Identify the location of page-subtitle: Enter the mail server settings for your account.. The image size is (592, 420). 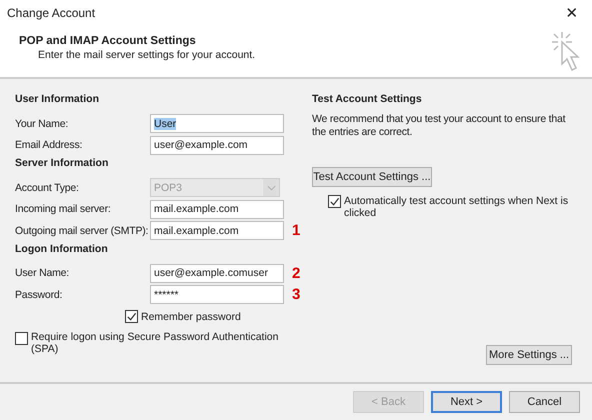
(147, 55).